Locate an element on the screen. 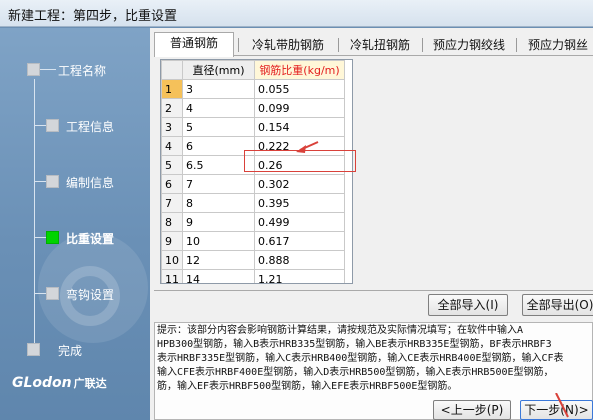 This screenshot has width=593, height=420. row-index: 5 is located at coordinates (172, 165).